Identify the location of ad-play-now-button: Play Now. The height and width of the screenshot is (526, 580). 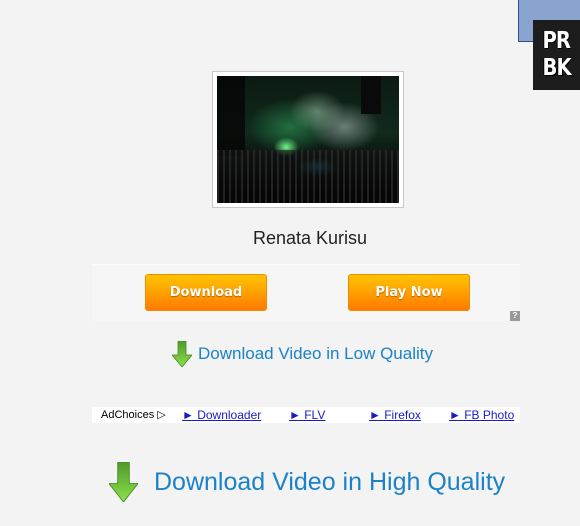
(409, 292).